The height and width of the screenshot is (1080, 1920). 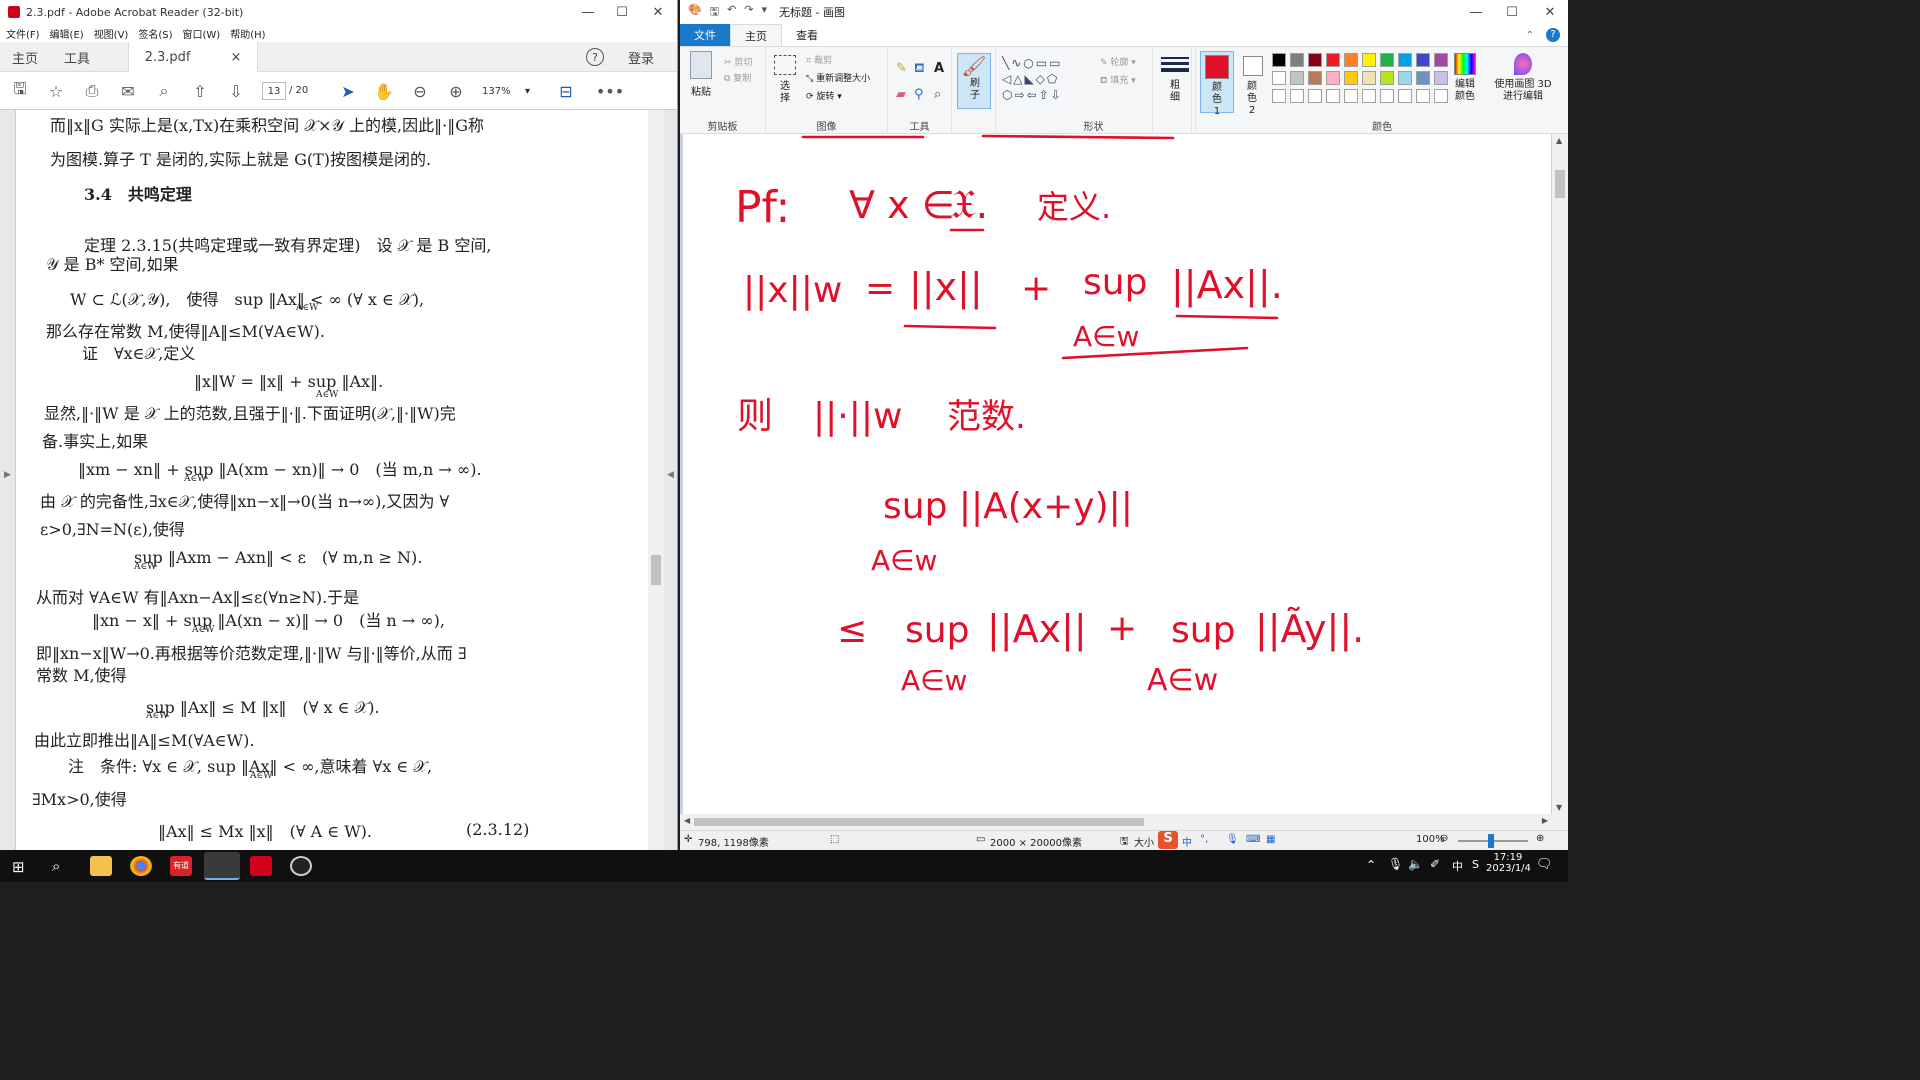 What do you see at coordinates (111, 33) in the screenshot?
I see `menu-view: 视图(V)` at bounding box center [111, 33].